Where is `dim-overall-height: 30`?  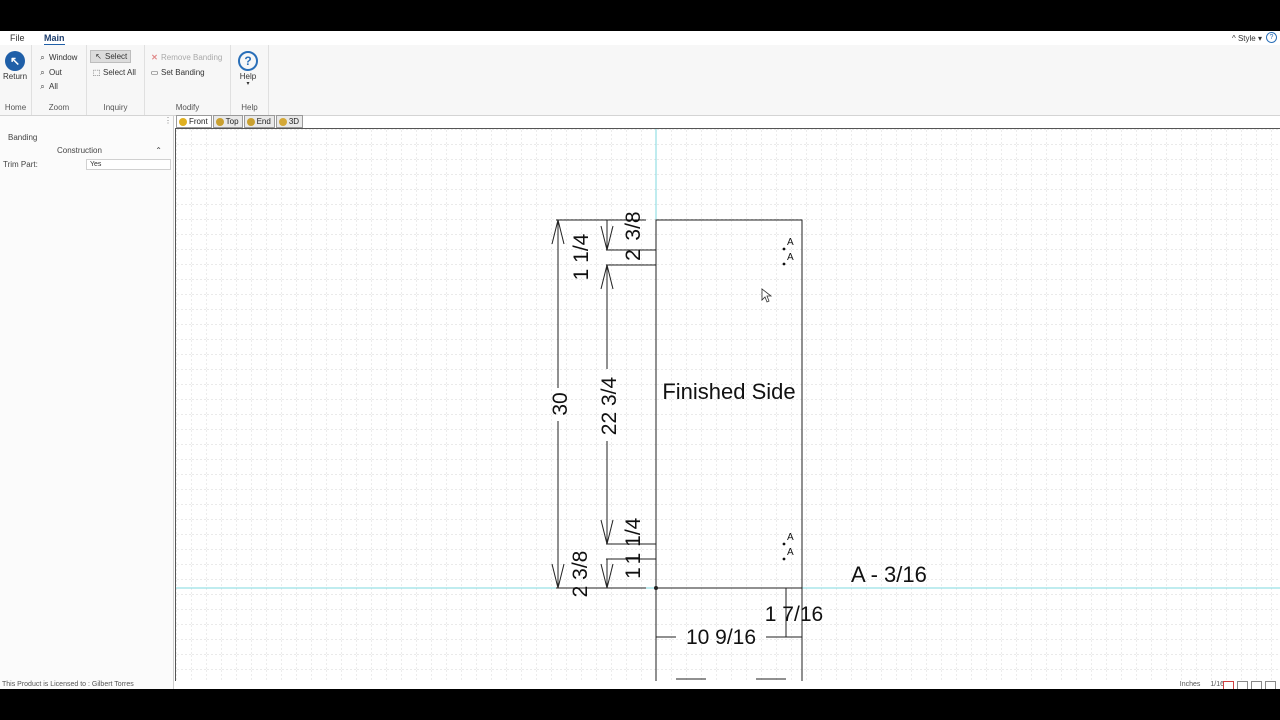 dim-overall-height: 30 is located at coordinates (560, 403).